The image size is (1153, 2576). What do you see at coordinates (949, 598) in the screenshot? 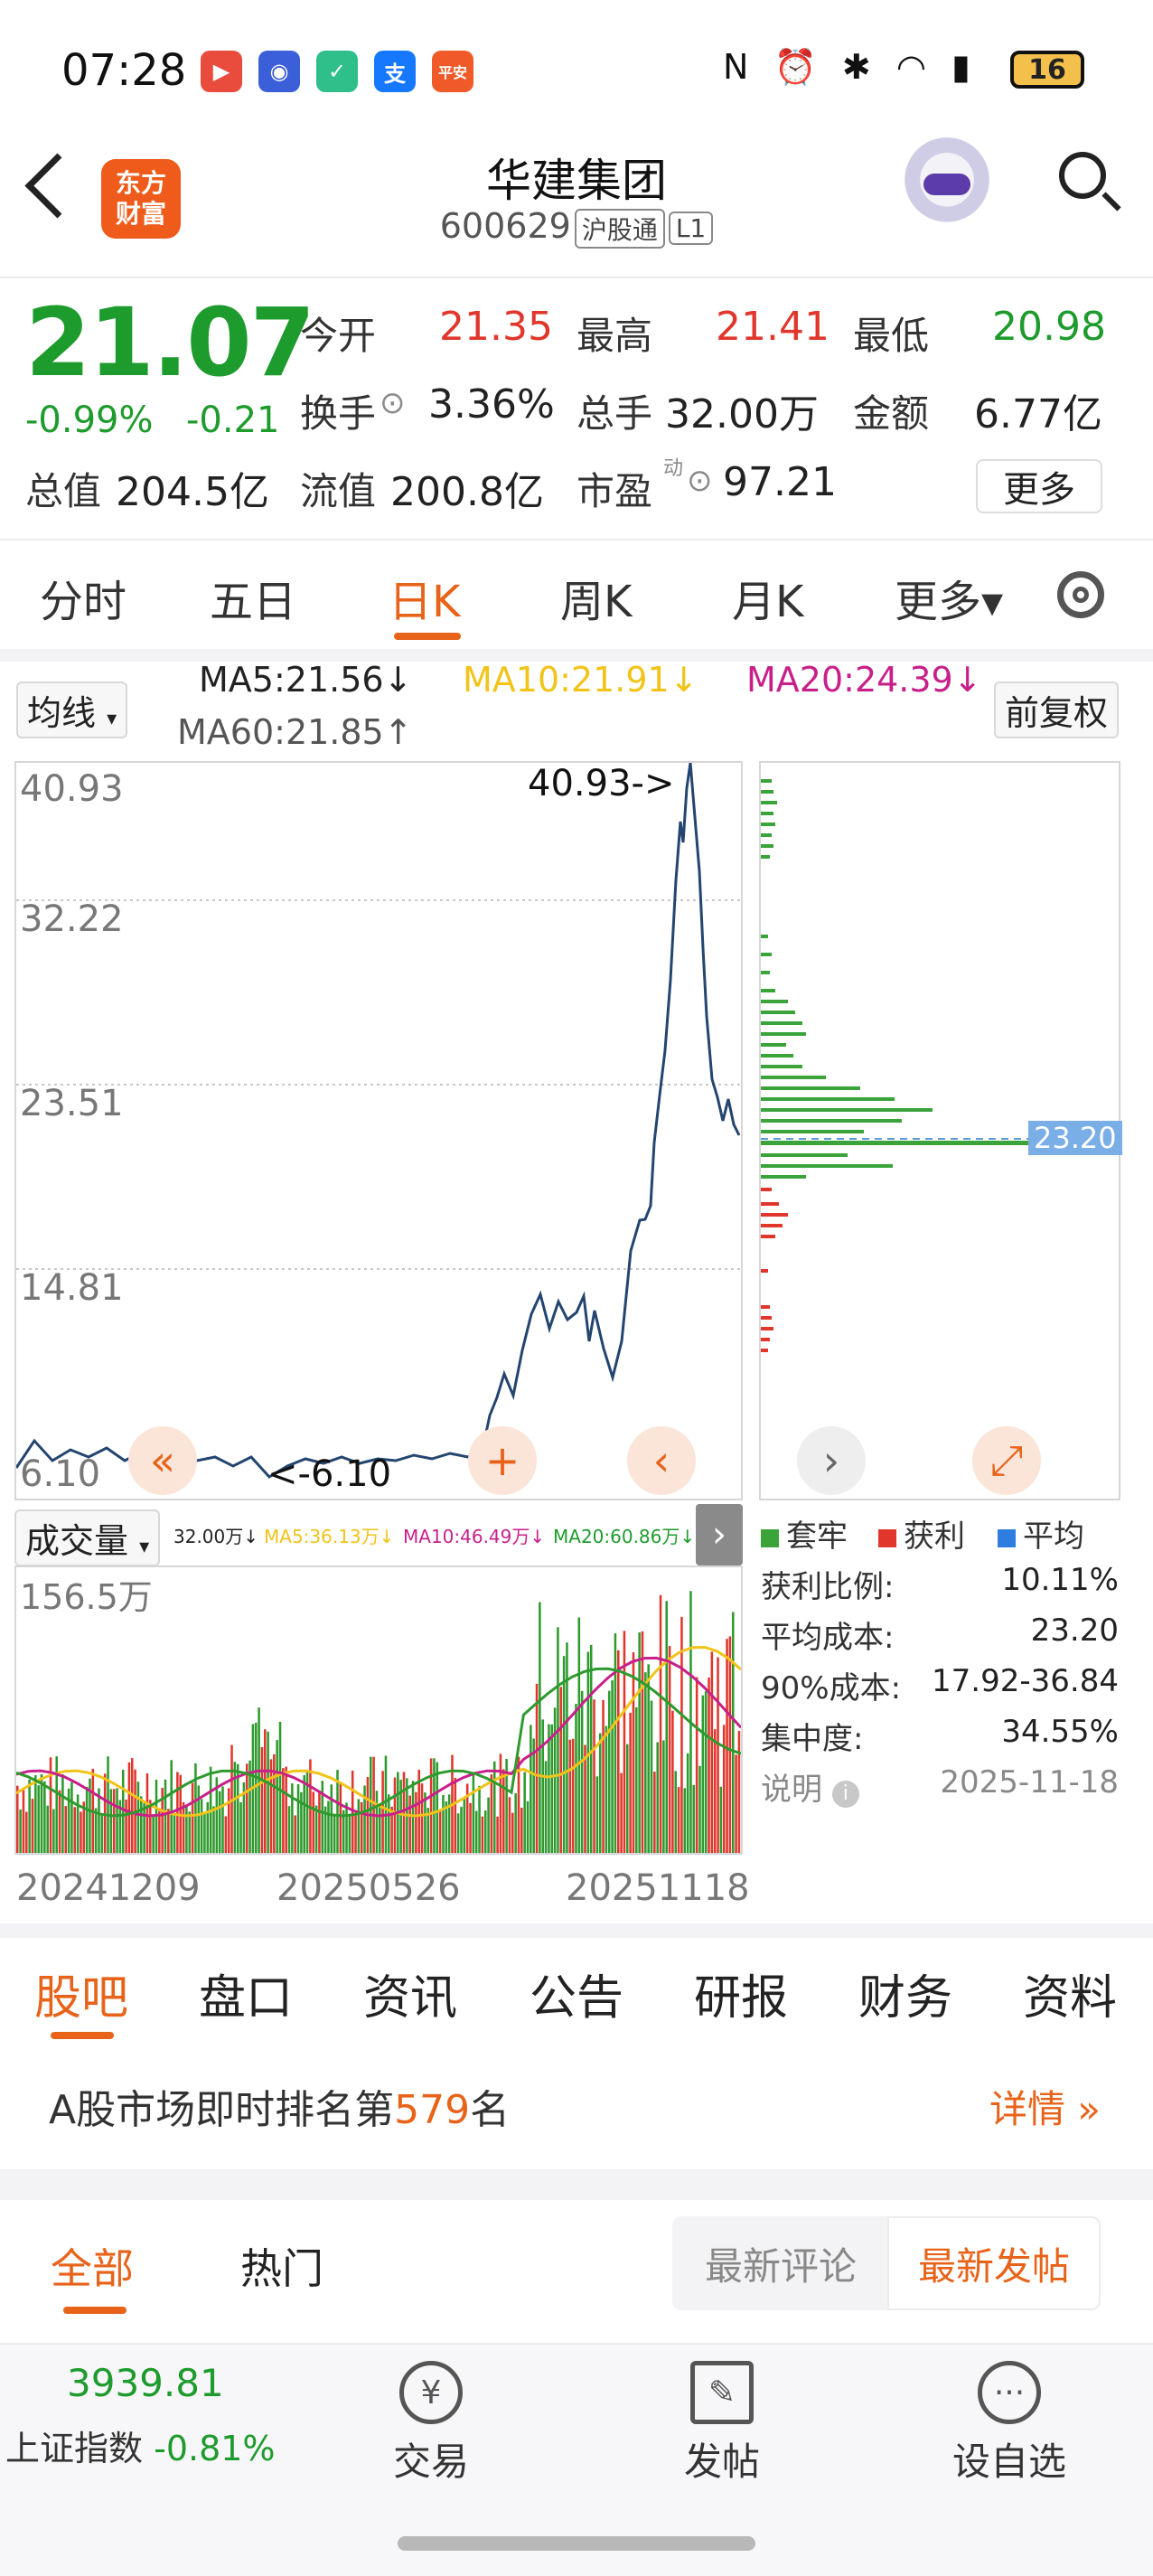
I see `tab-more: 更多▾` at bounding box center [949, 598].